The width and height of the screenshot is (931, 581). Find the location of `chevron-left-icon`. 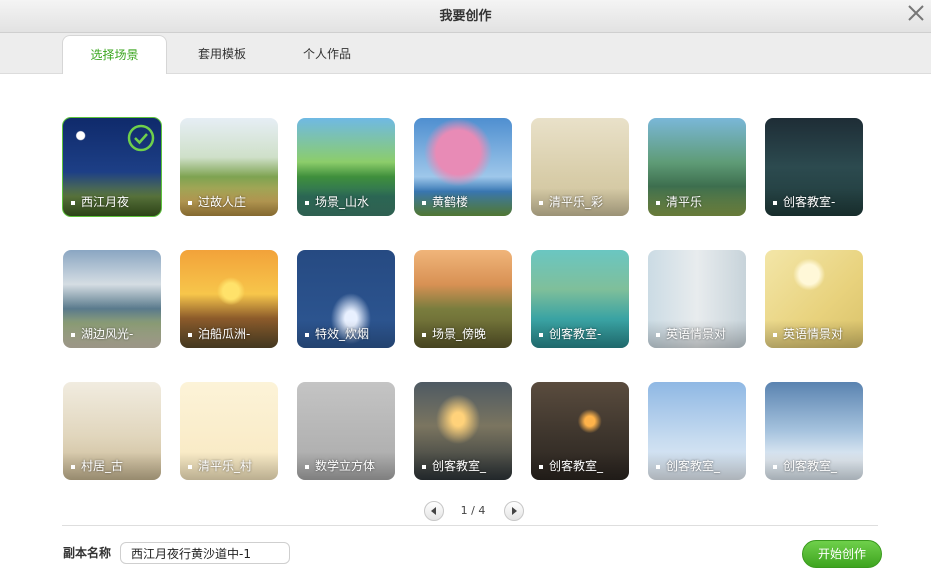

chevron-left-icon is located at coordinates (433, 511).